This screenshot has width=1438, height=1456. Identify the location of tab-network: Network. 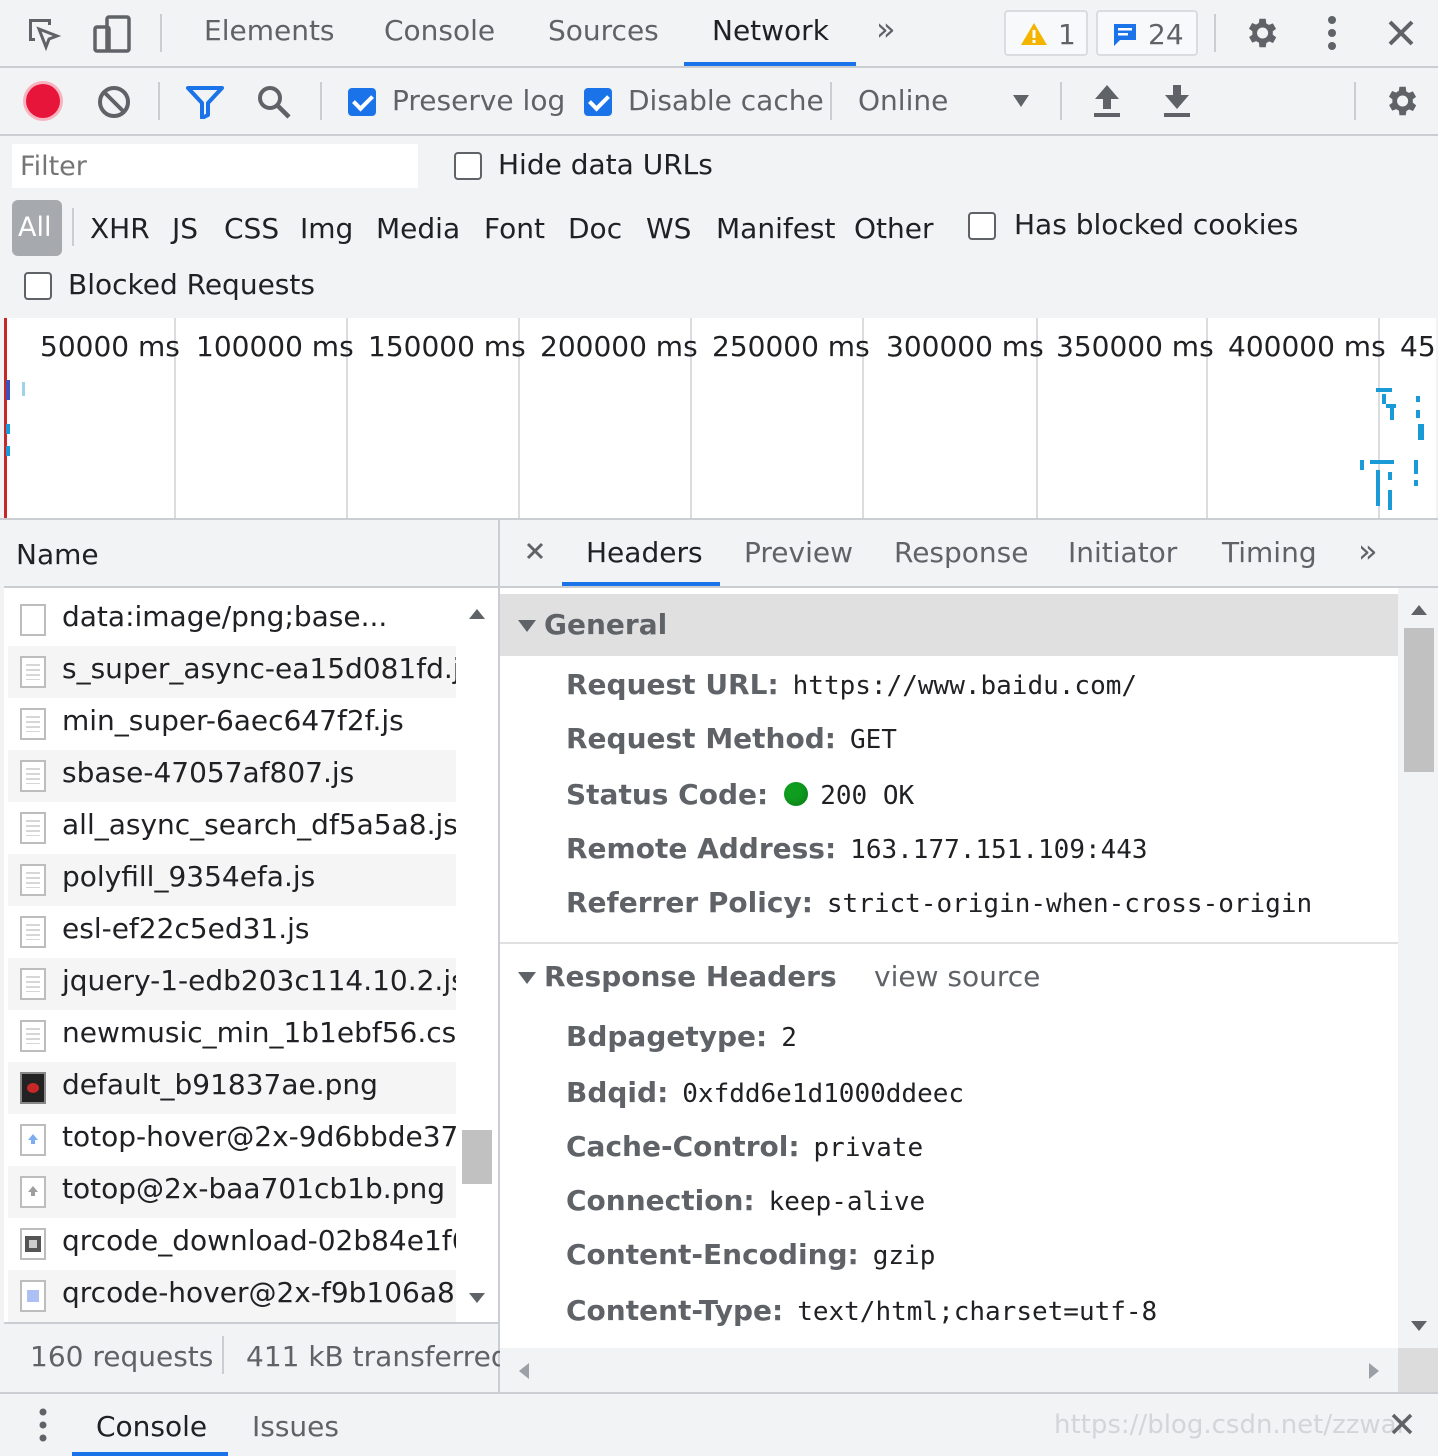
(770, 30).